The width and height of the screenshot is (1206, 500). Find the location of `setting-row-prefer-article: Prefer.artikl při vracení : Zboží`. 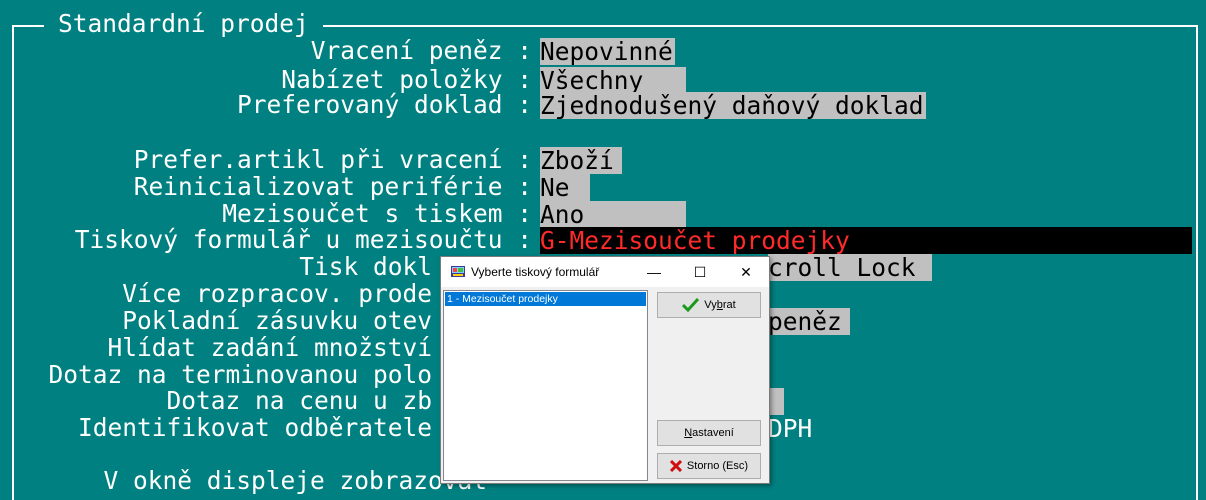

setting-row-prefer-article: Prefer.artikl při vracení : Zboží is located at coordinates (603, 159).